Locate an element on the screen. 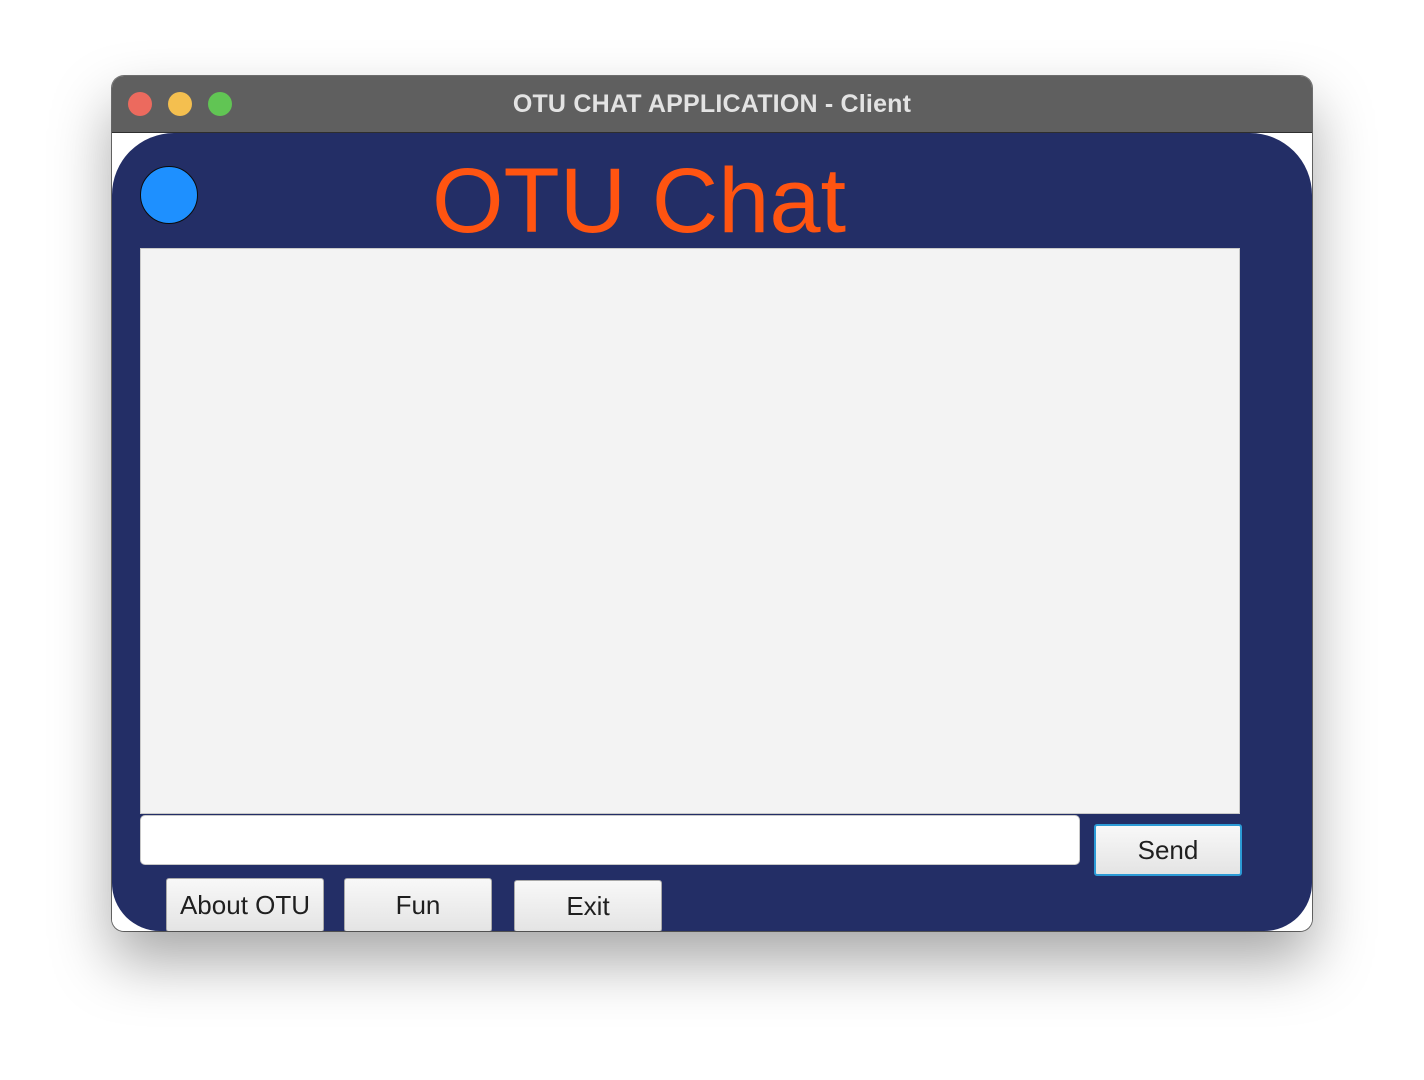 The image size is (1424, 1080). app-heading: OTU Chat is located at coordinates (639, 201).